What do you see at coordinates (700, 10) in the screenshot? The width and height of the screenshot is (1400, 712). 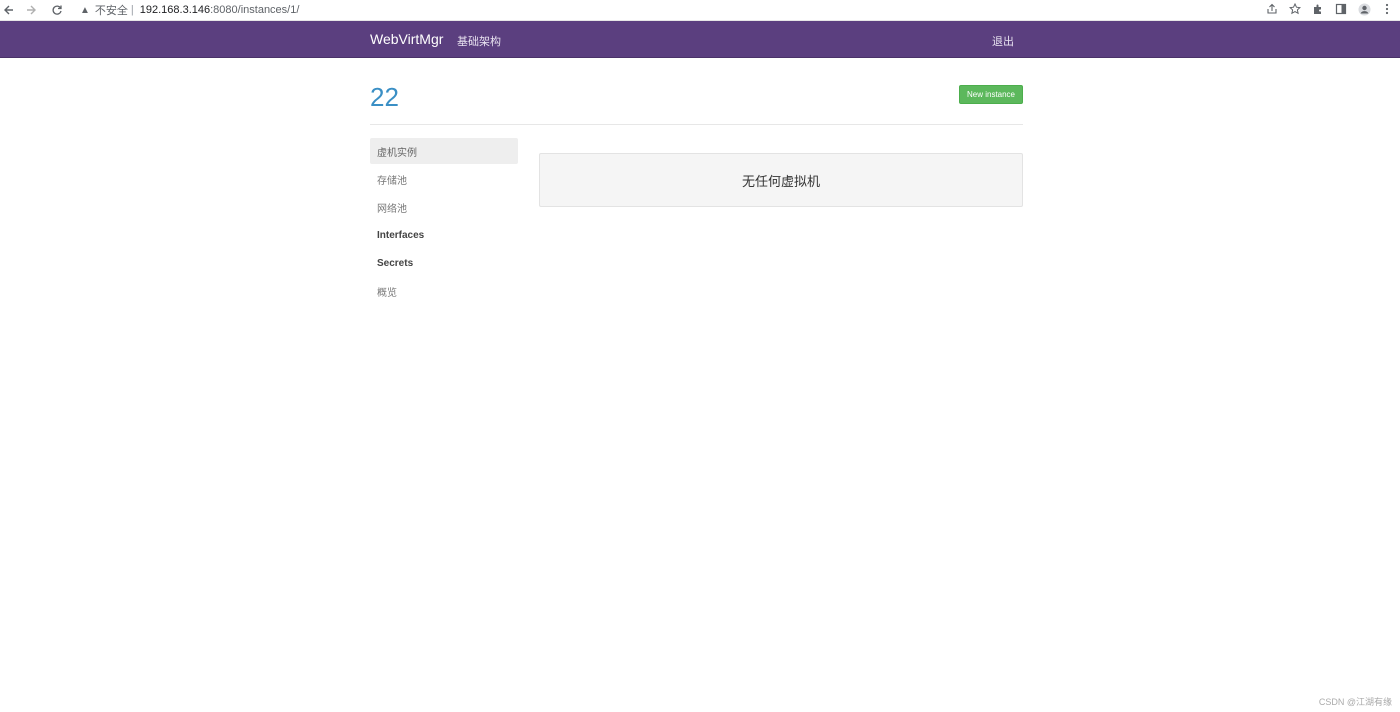 I see `browser-toolbar: ▲ 不安全 | 192.168.3.146:8080/instances/1/` at bounding box center [700, 10].